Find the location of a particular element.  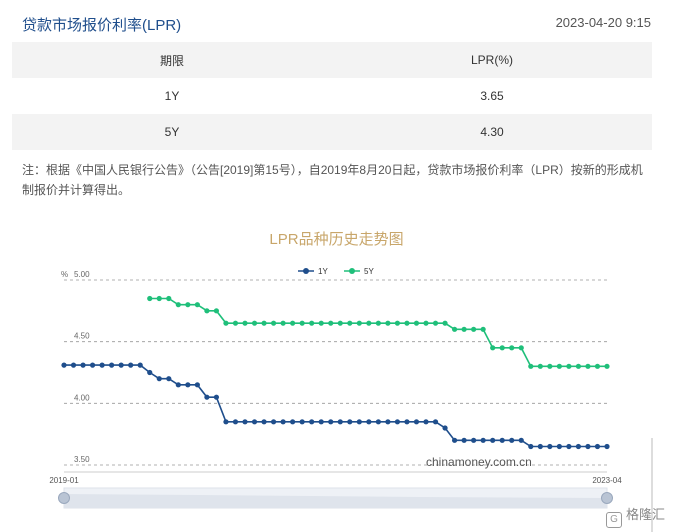

update-timestamp: 2023-04-20 9:15 is located at coordinates (603, 22).